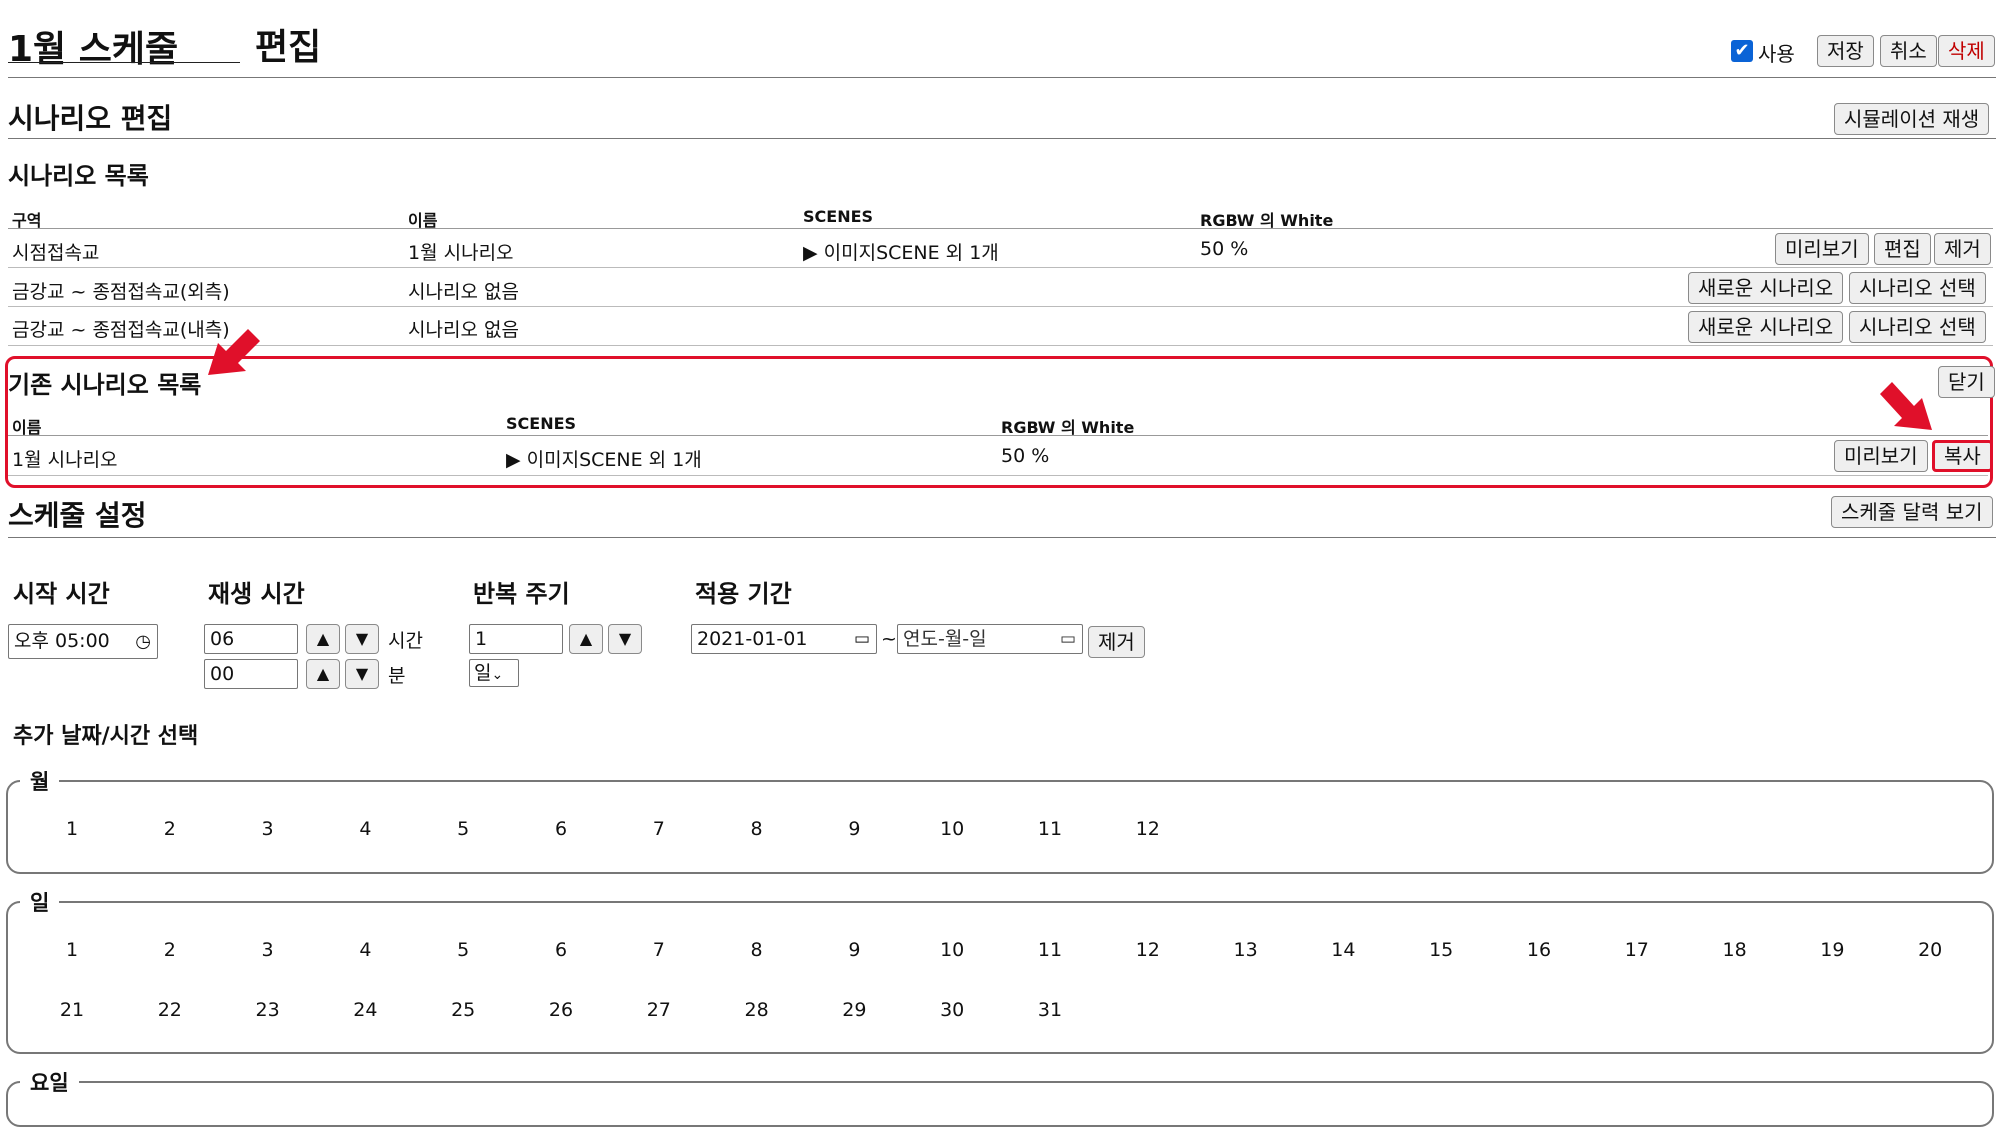 Image resolution: width=2000 pixels, height=1127 pixels. Describe the element at coordinates (659, 1010) in the screenshot. I see `day-option: 27` at that location.